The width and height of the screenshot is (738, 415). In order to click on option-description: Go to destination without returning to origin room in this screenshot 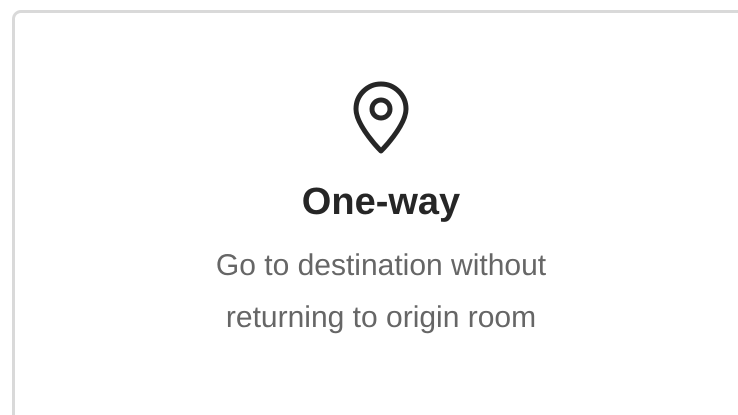, I will do `click(381, 292)`.